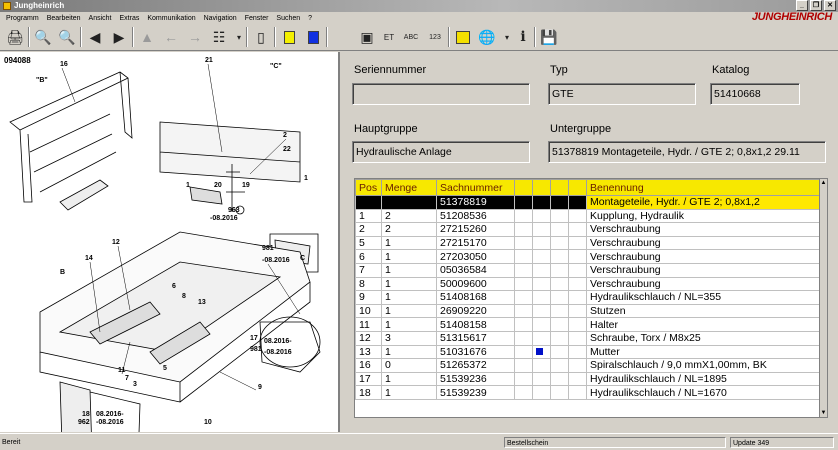  I want to click on column-header-pos: Pos, so click(368, 187).